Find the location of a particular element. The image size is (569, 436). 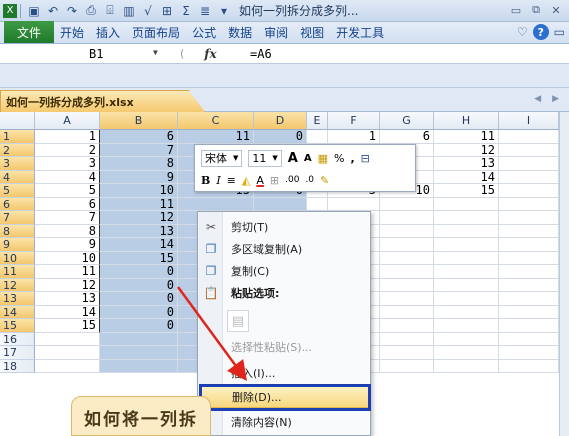

tab-data: 数据 is located at coordinates (240, 32).